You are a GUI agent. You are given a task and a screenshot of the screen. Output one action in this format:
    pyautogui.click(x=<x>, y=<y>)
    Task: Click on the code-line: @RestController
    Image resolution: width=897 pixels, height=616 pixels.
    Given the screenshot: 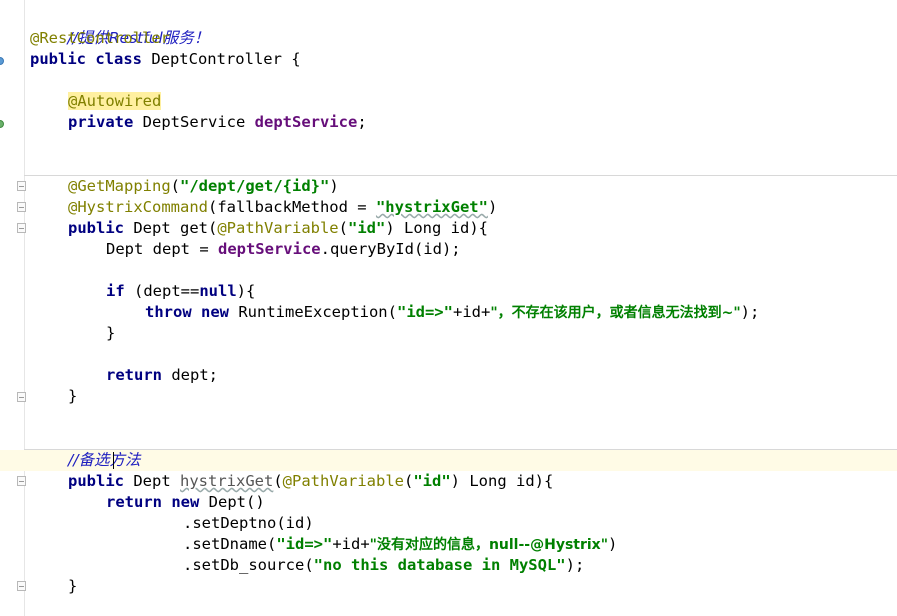 What is the action you would take?
    pyautogui.click(x=100, y=38)
    